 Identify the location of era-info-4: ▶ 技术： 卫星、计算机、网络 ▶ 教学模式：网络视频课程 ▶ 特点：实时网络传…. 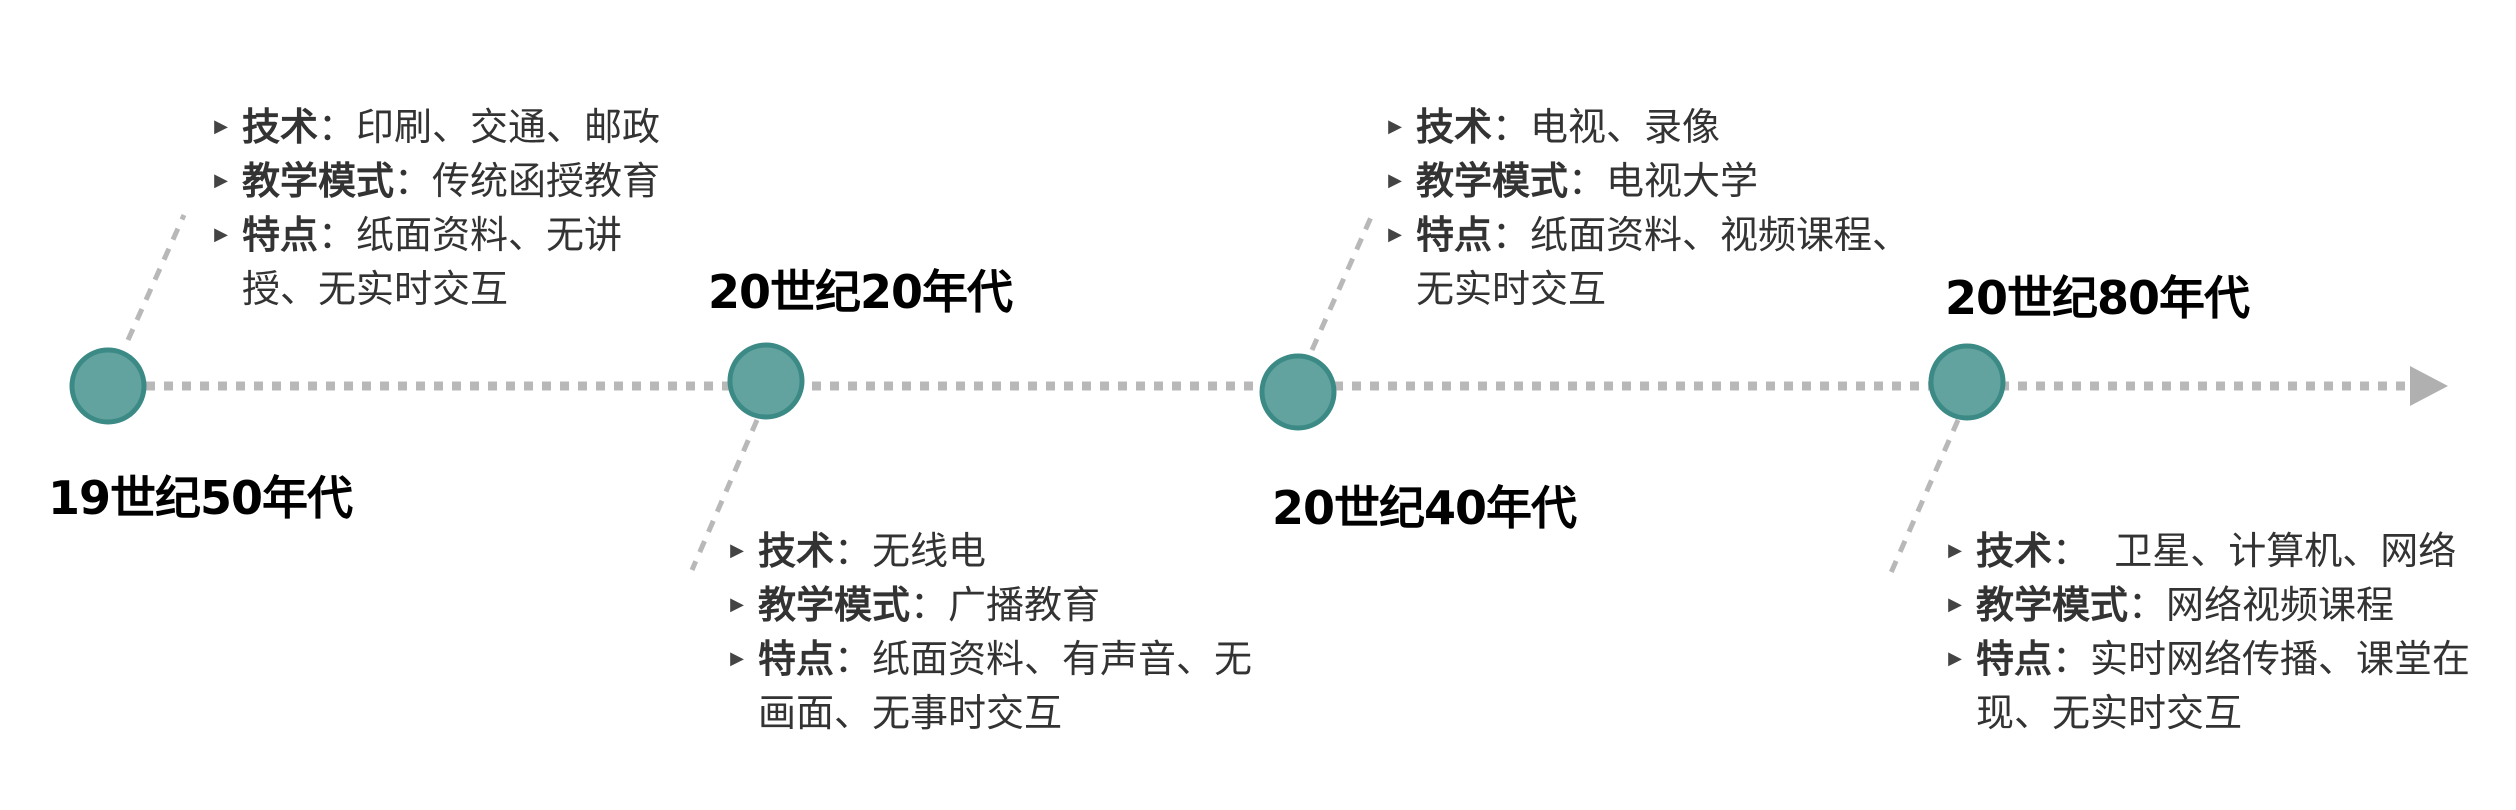
(2205, 632).